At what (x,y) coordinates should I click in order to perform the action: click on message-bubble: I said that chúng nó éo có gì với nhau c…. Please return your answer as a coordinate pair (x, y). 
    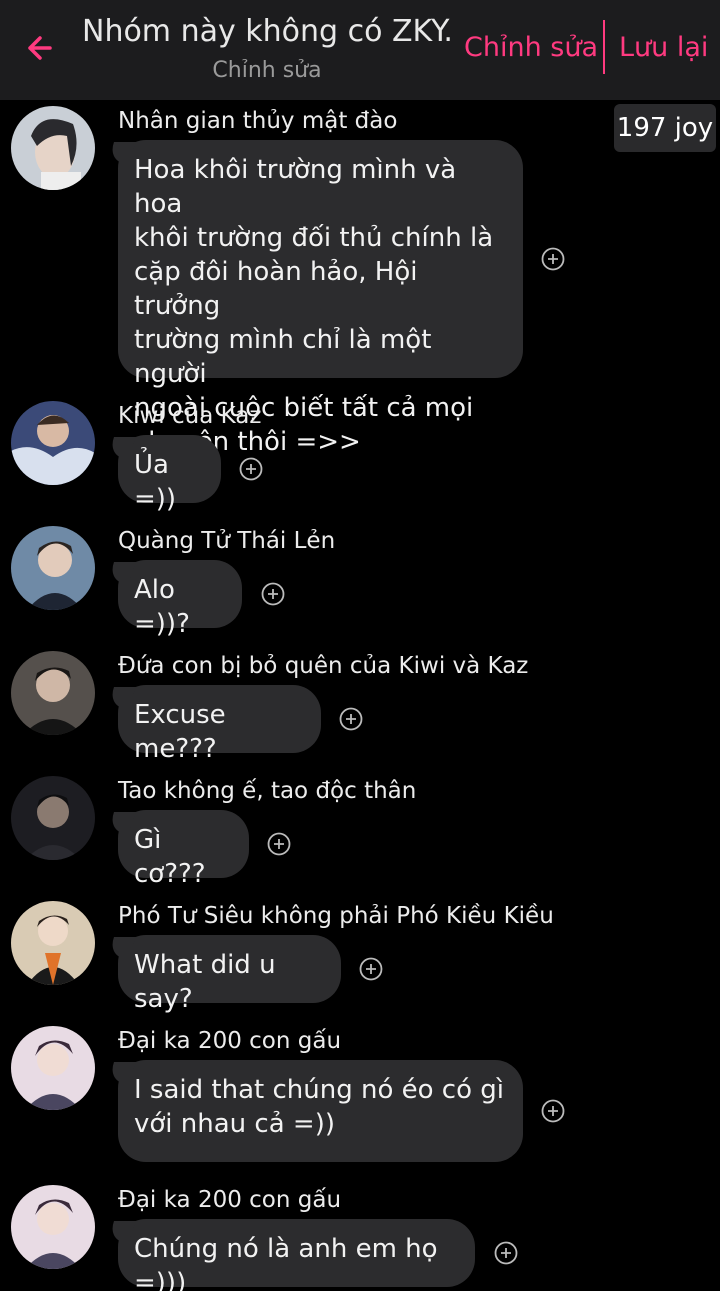
    Looking at the image, I should click on (320, 1111).